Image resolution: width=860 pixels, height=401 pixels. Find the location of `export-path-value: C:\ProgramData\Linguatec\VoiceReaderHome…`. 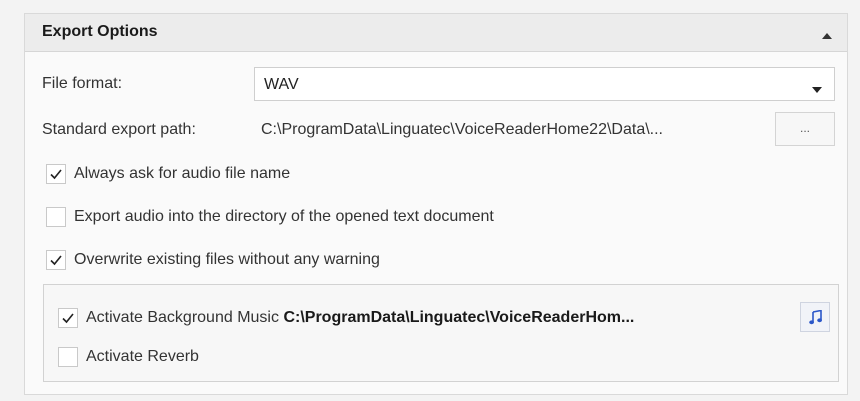

export-path-value: C:\ProgramData\Linguatec\VoiceReaderHome… is located at coordinates (462, 129).